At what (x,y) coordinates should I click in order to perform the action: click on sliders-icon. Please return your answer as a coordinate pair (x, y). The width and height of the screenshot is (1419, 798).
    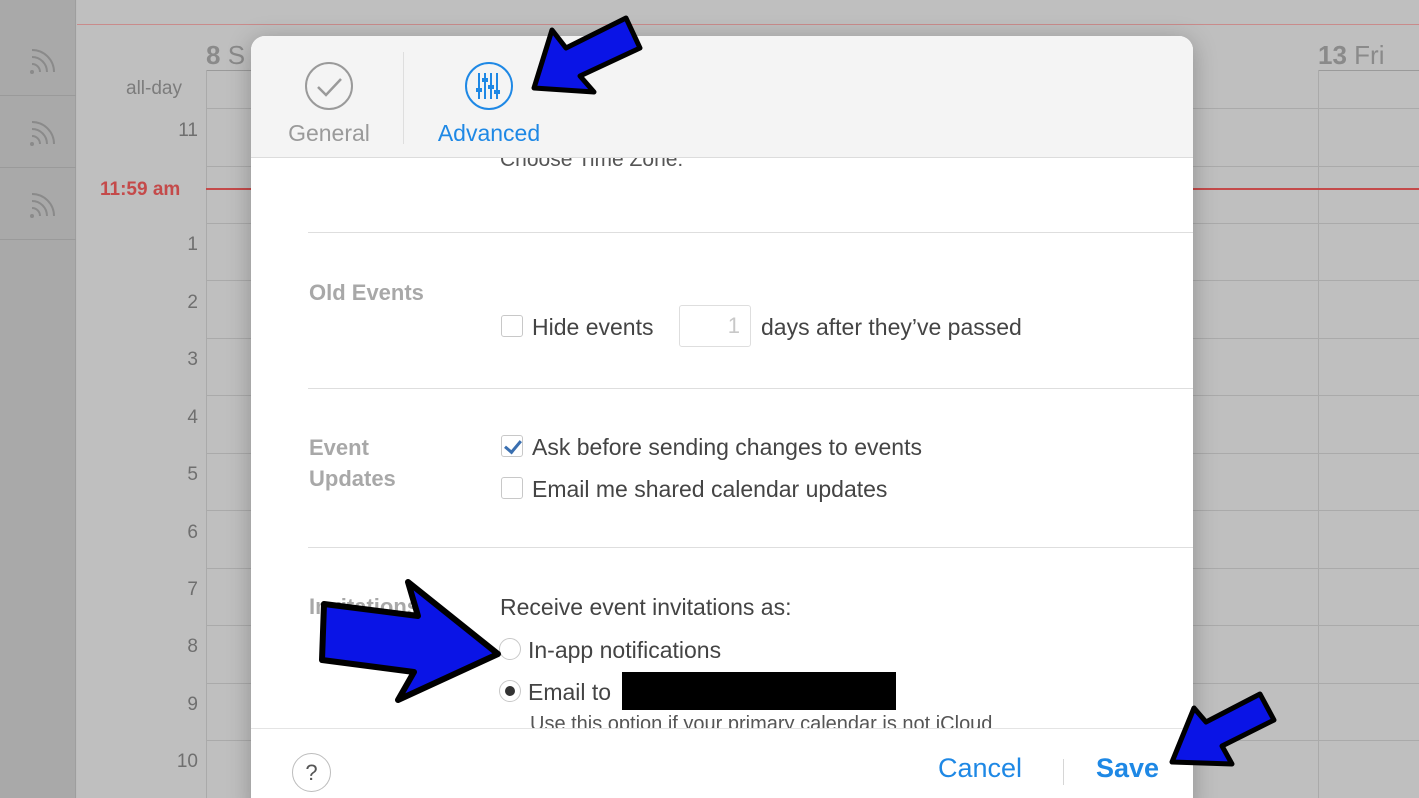
    Looking at the image, I should click on (489, 86).